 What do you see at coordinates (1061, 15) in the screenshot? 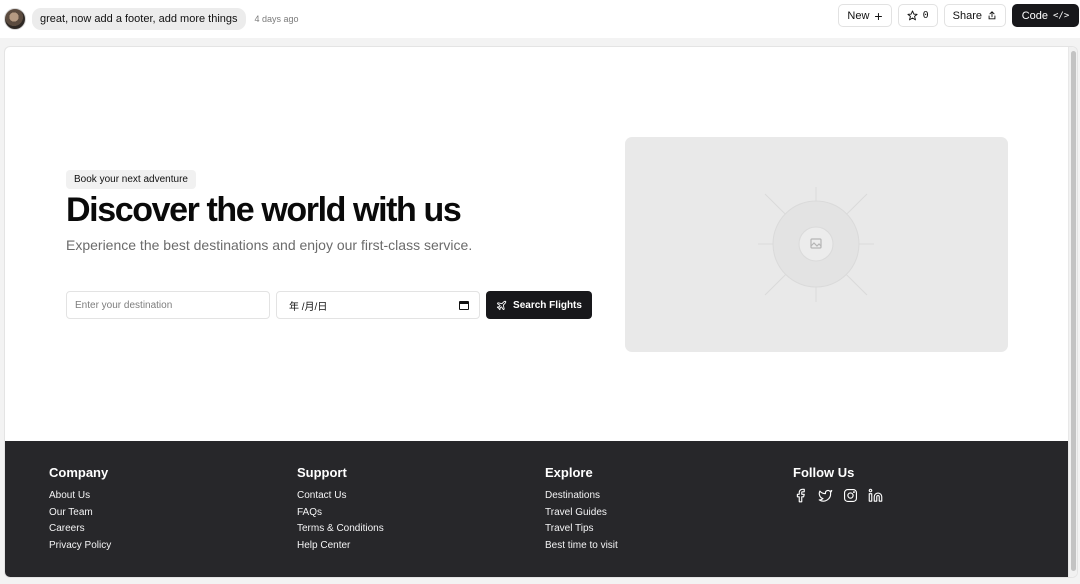
I see `code-icon: </>` at bounding box center [1061, 15].